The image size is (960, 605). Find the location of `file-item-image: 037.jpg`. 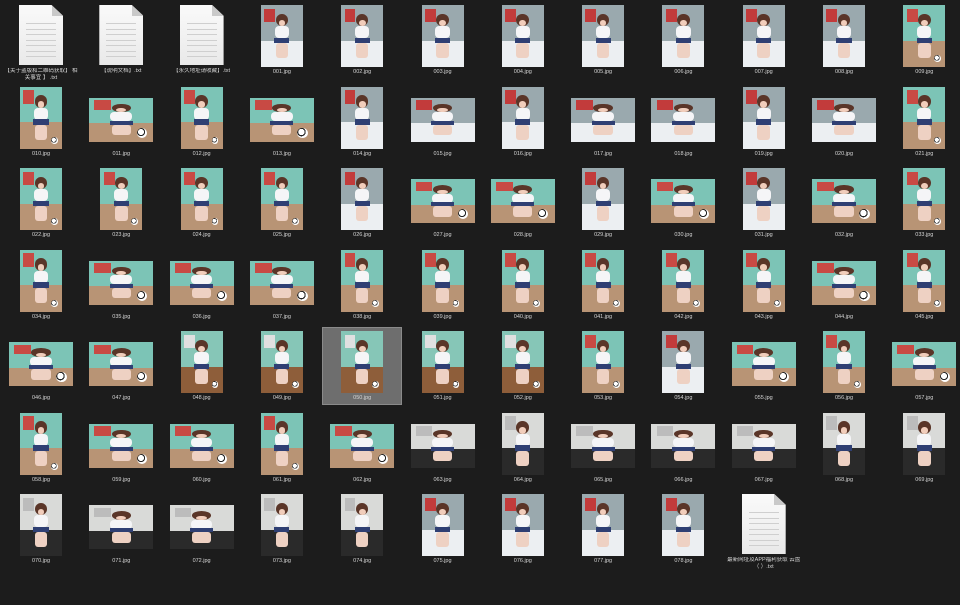

file-item-image: 037.jpg is located at coordinates (282, 285).